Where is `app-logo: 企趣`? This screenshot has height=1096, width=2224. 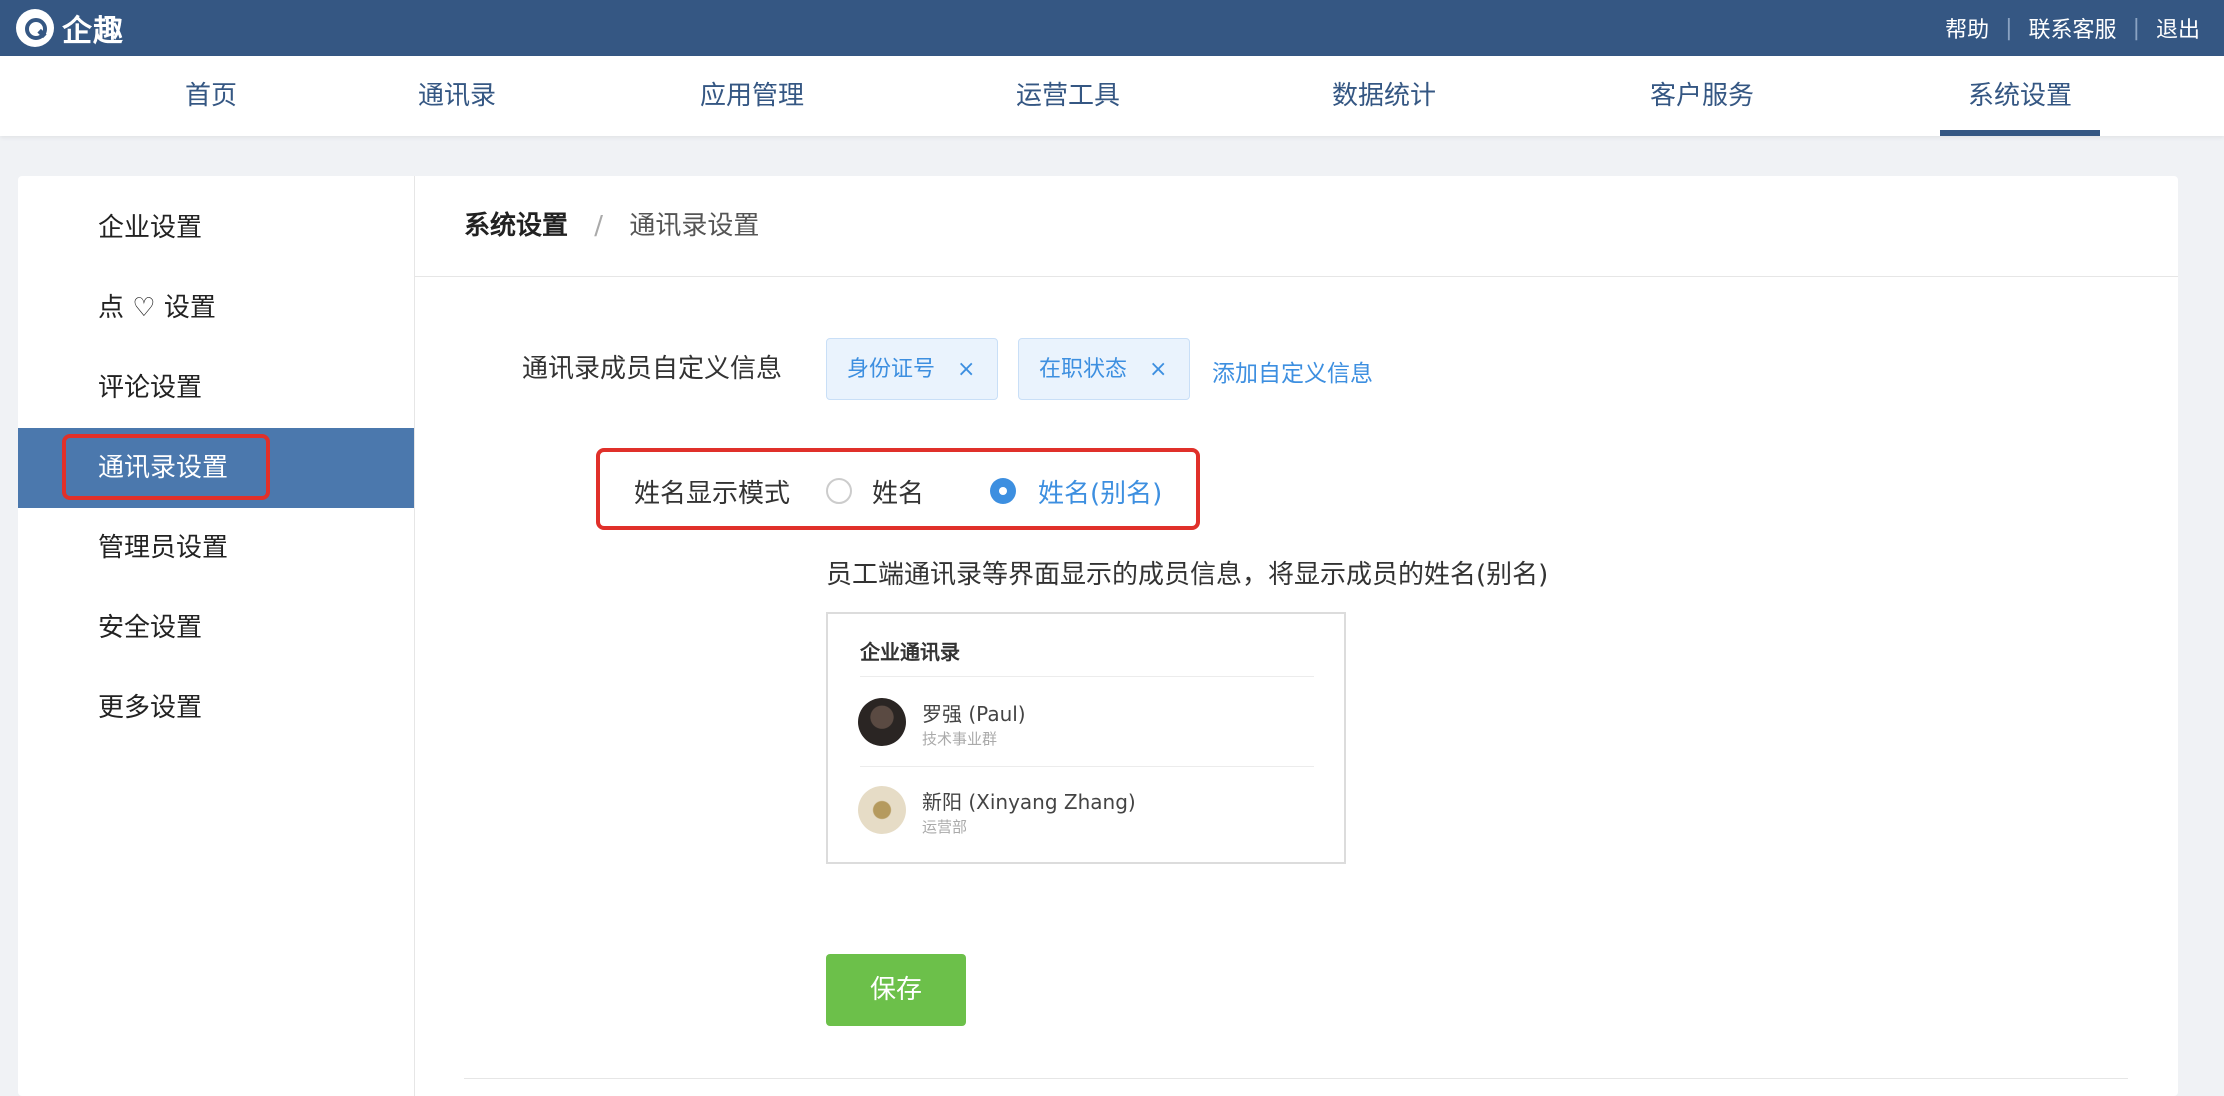 app-logo: 企趣 is located at coordinates (70, 28).